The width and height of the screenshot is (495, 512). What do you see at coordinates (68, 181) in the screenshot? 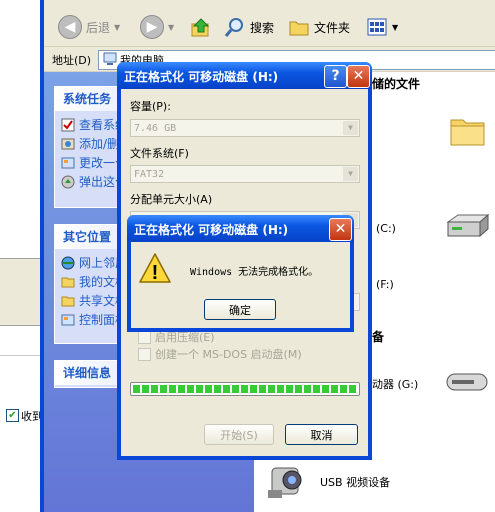
I see `eject-disk-icon` at bounding box center [68, 181].